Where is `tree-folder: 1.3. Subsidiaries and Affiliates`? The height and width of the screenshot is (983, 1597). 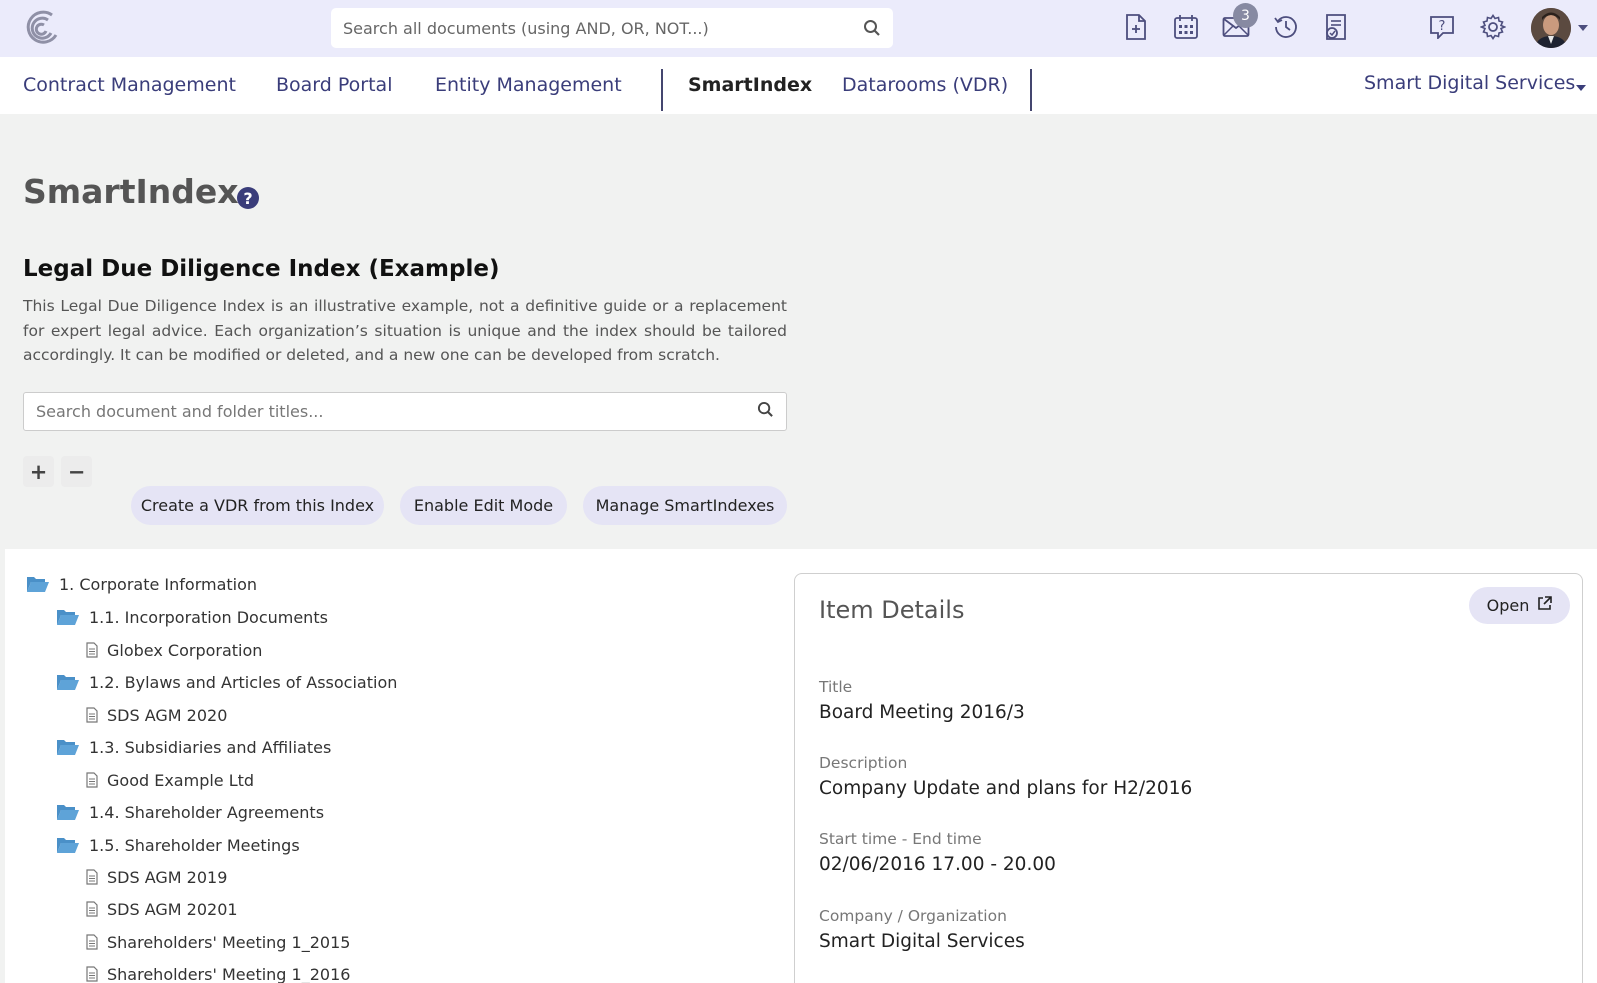
tree-folder: 1.3. Subsidiaries and Affiliates is located at coordinates (193, 747).